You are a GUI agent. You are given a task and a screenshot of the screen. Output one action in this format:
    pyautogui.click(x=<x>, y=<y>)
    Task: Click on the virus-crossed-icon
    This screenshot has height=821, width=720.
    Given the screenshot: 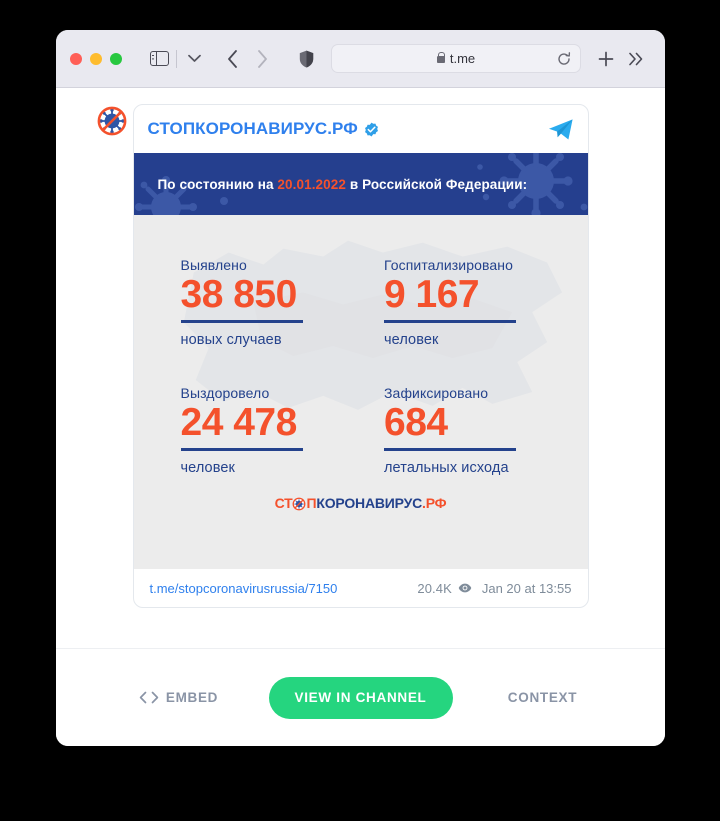 What is the action you would take?
    pyautogui.click(x=299, y=504)
    